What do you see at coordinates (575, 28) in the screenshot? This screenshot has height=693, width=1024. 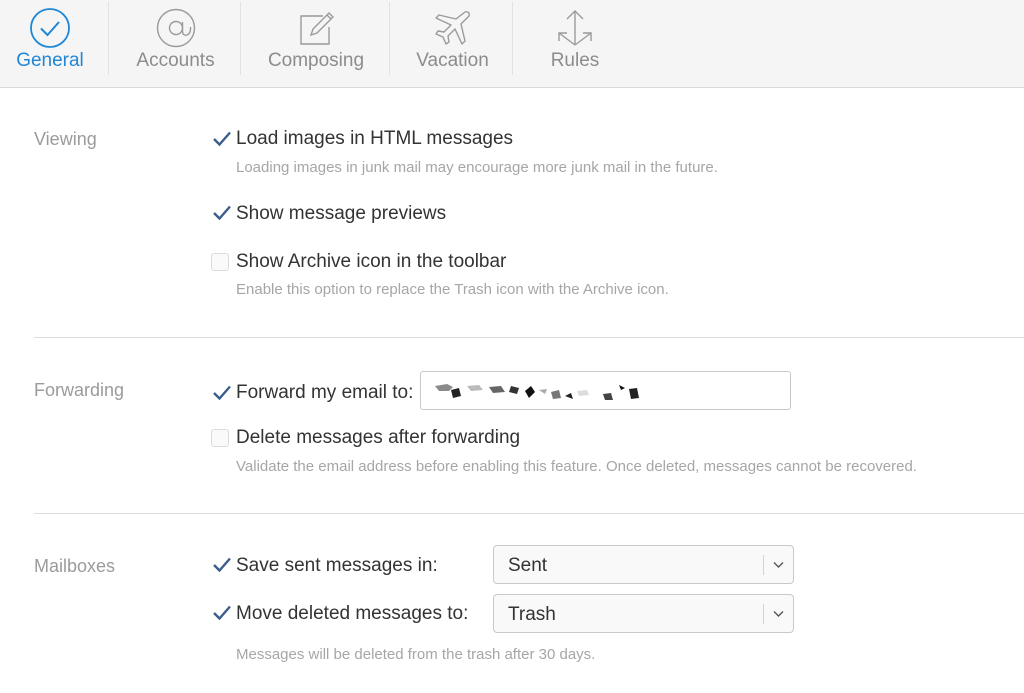 I see `arrows-icon` at bounding box center [575, 28].